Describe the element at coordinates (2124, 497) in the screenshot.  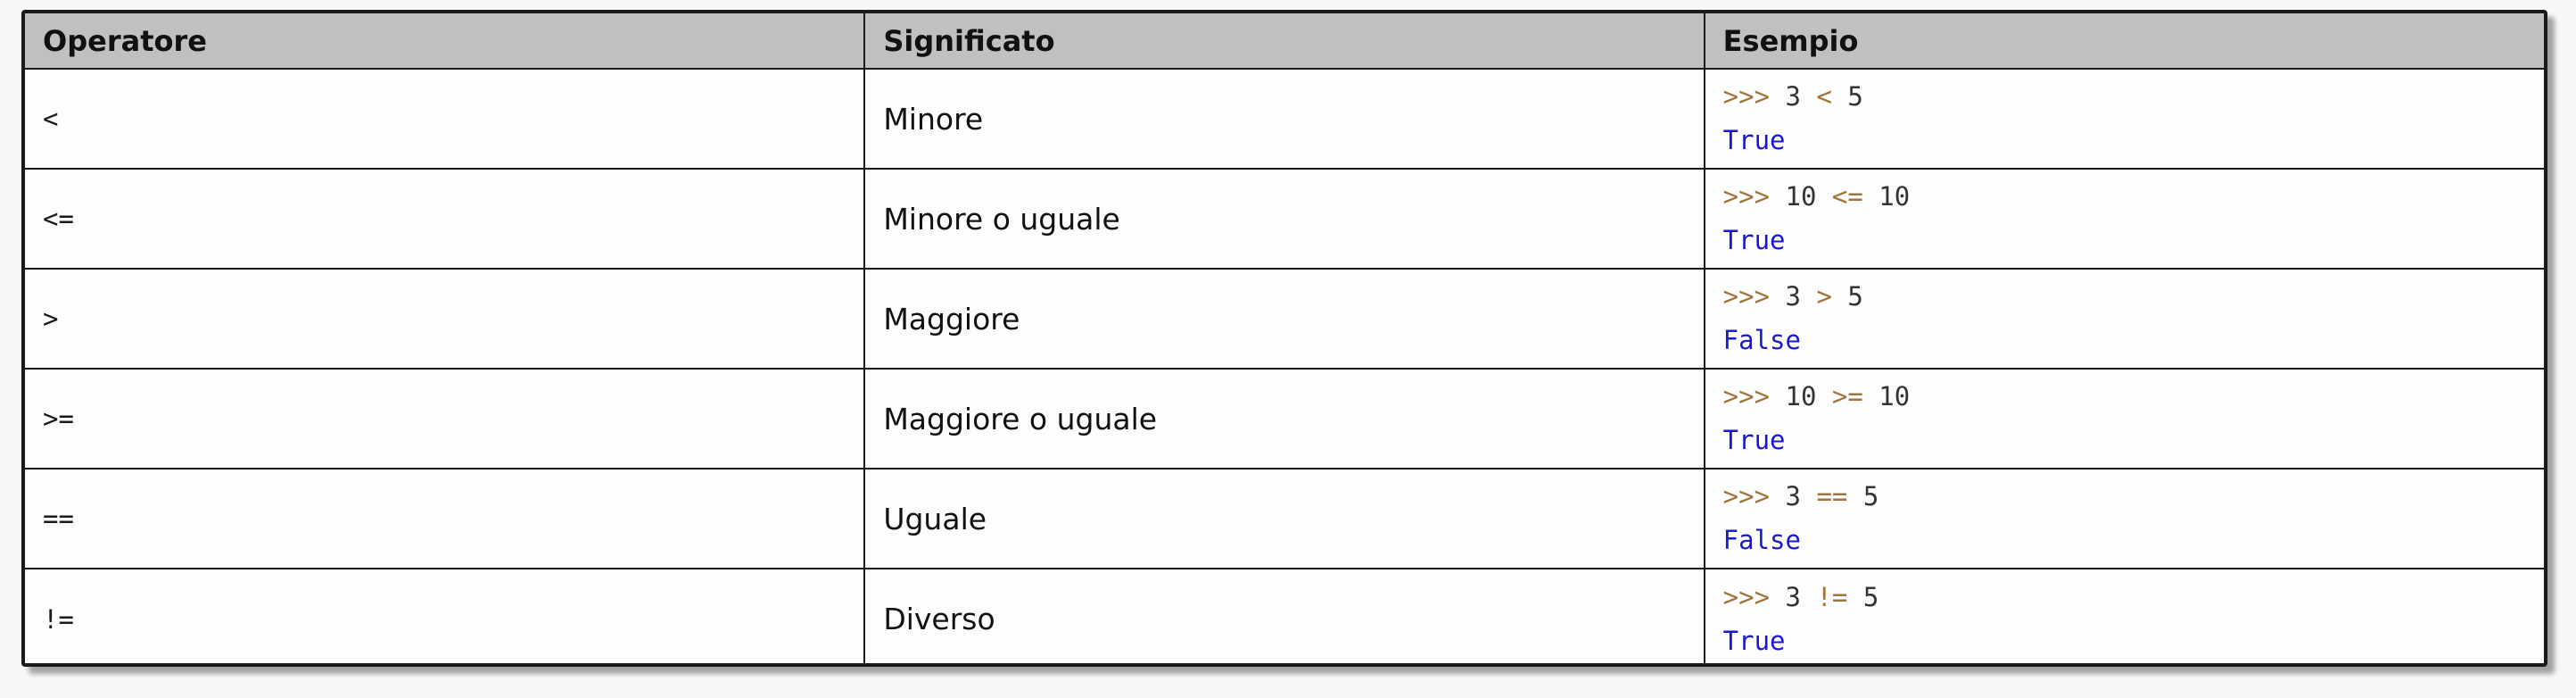
I see `example-input-line: >>> 3 == 5` at that location.